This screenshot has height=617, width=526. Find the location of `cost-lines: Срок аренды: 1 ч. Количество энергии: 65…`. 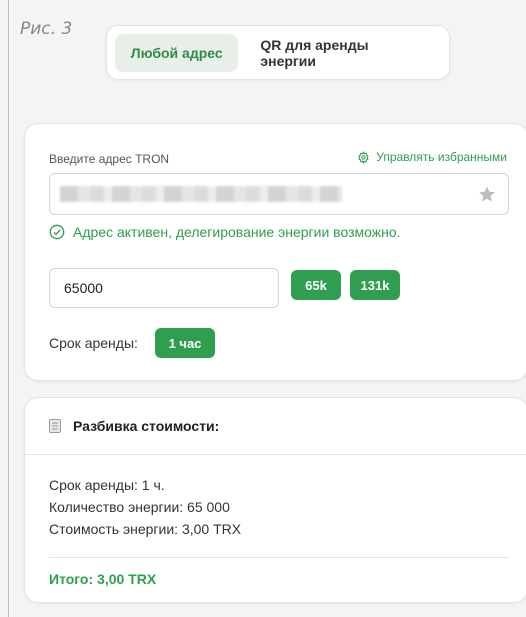

cost-lines: Срок аренды: 1 ч. Количество энергии: 65… is located at coordinates (145, 507).